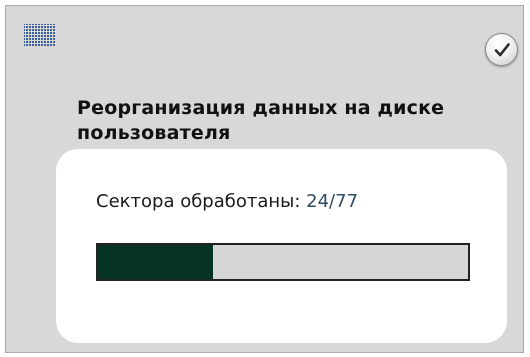  I want to click on progress-text: Сектора обработаны: 24/77, so click(227, 201).